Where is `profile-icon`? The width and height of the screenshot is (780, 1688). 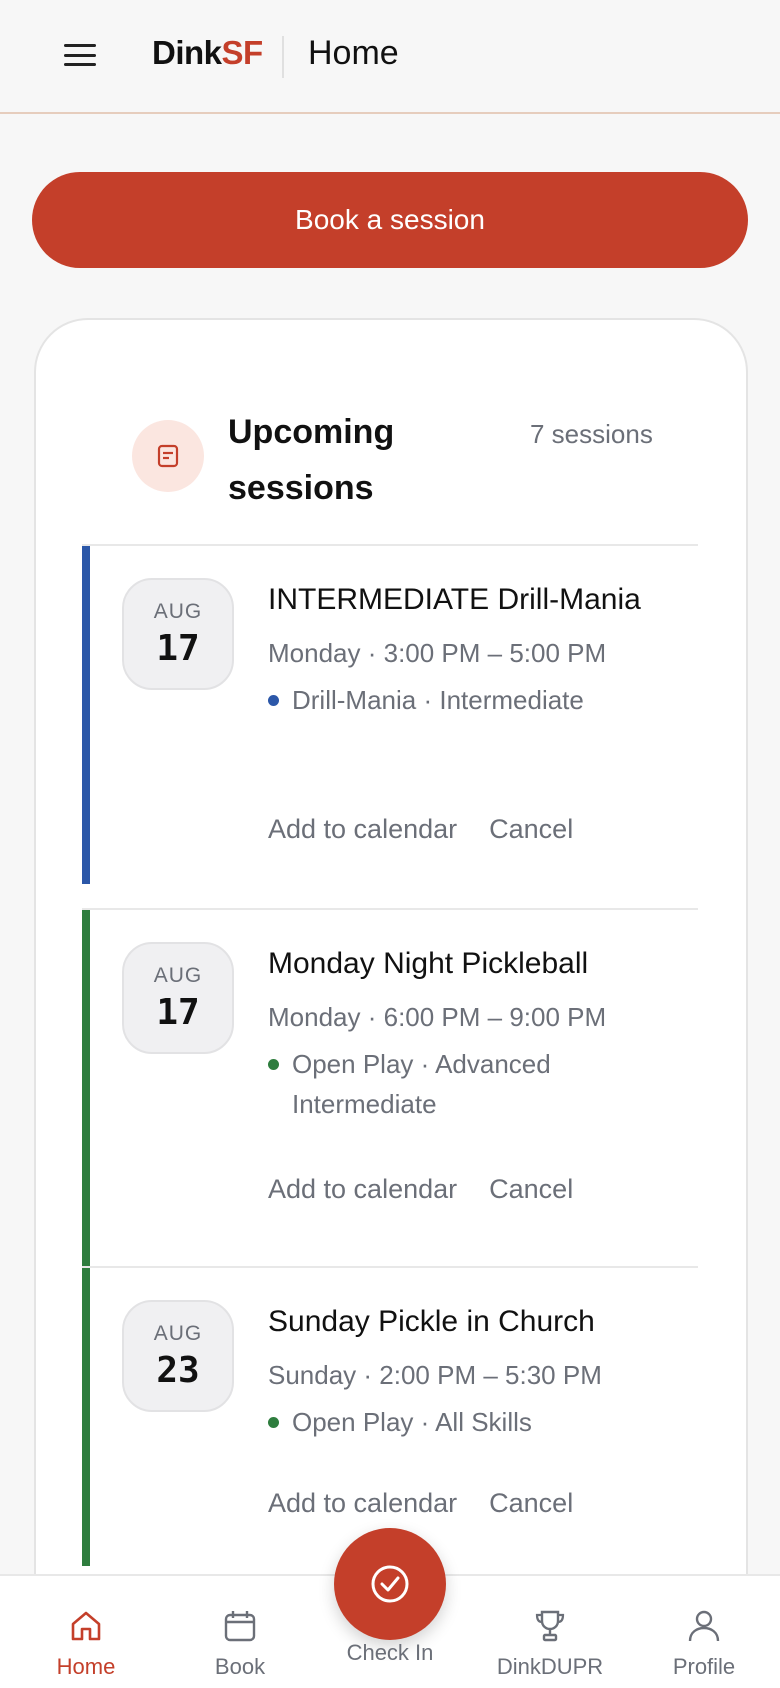
profile-icon is located at coordinates (704, 1626).